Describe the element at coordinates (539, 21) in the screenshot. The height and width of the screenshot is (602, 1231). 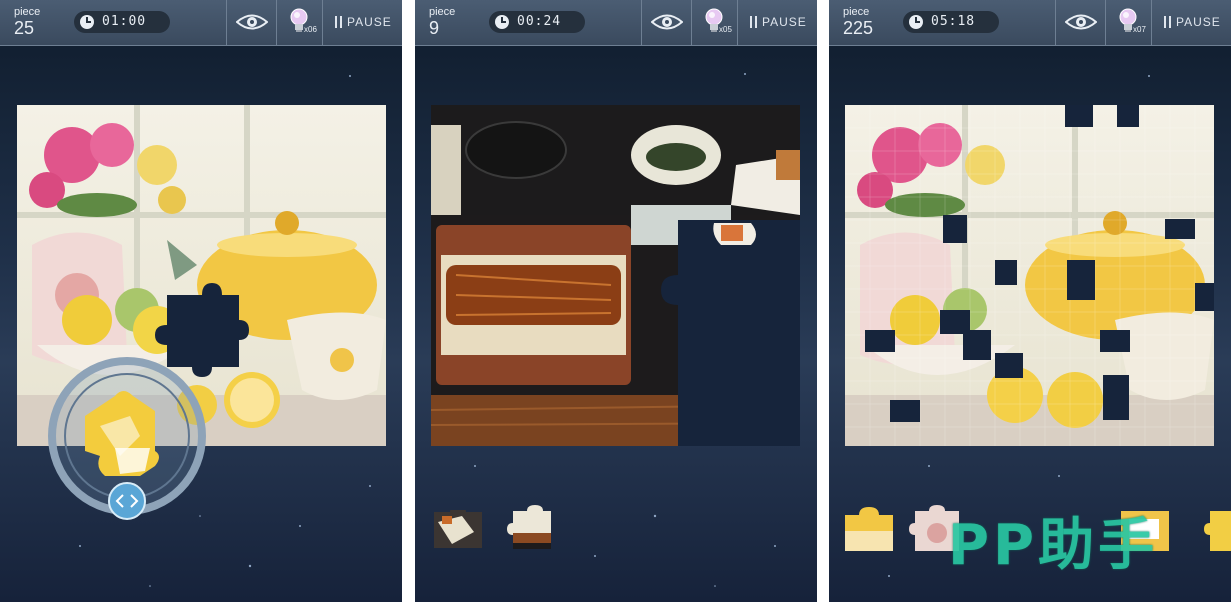
I see `timer-value: 00:24` at that location.